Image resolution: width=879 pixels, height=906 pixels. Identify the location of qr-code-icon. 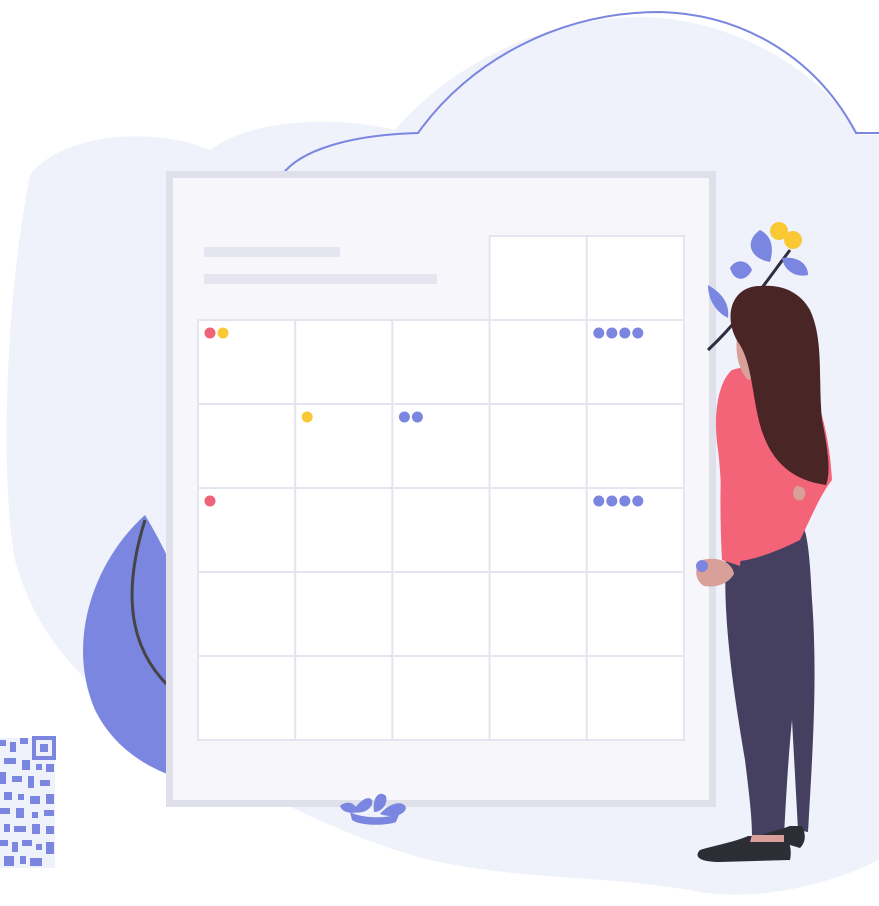
(28, 802).